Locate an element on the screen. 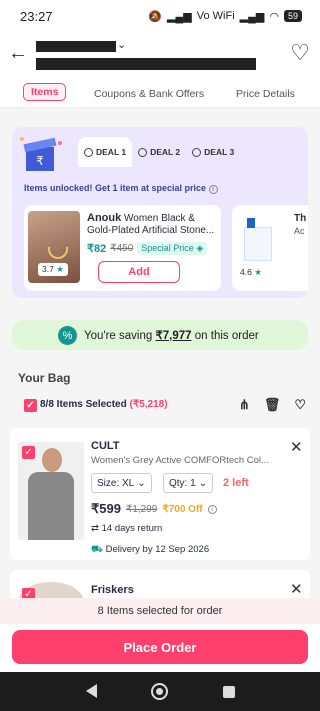 The width and height of the screenshot is (320, 711). app-bar: ← ⌄ ♡ is located at coordinates (160, 55).